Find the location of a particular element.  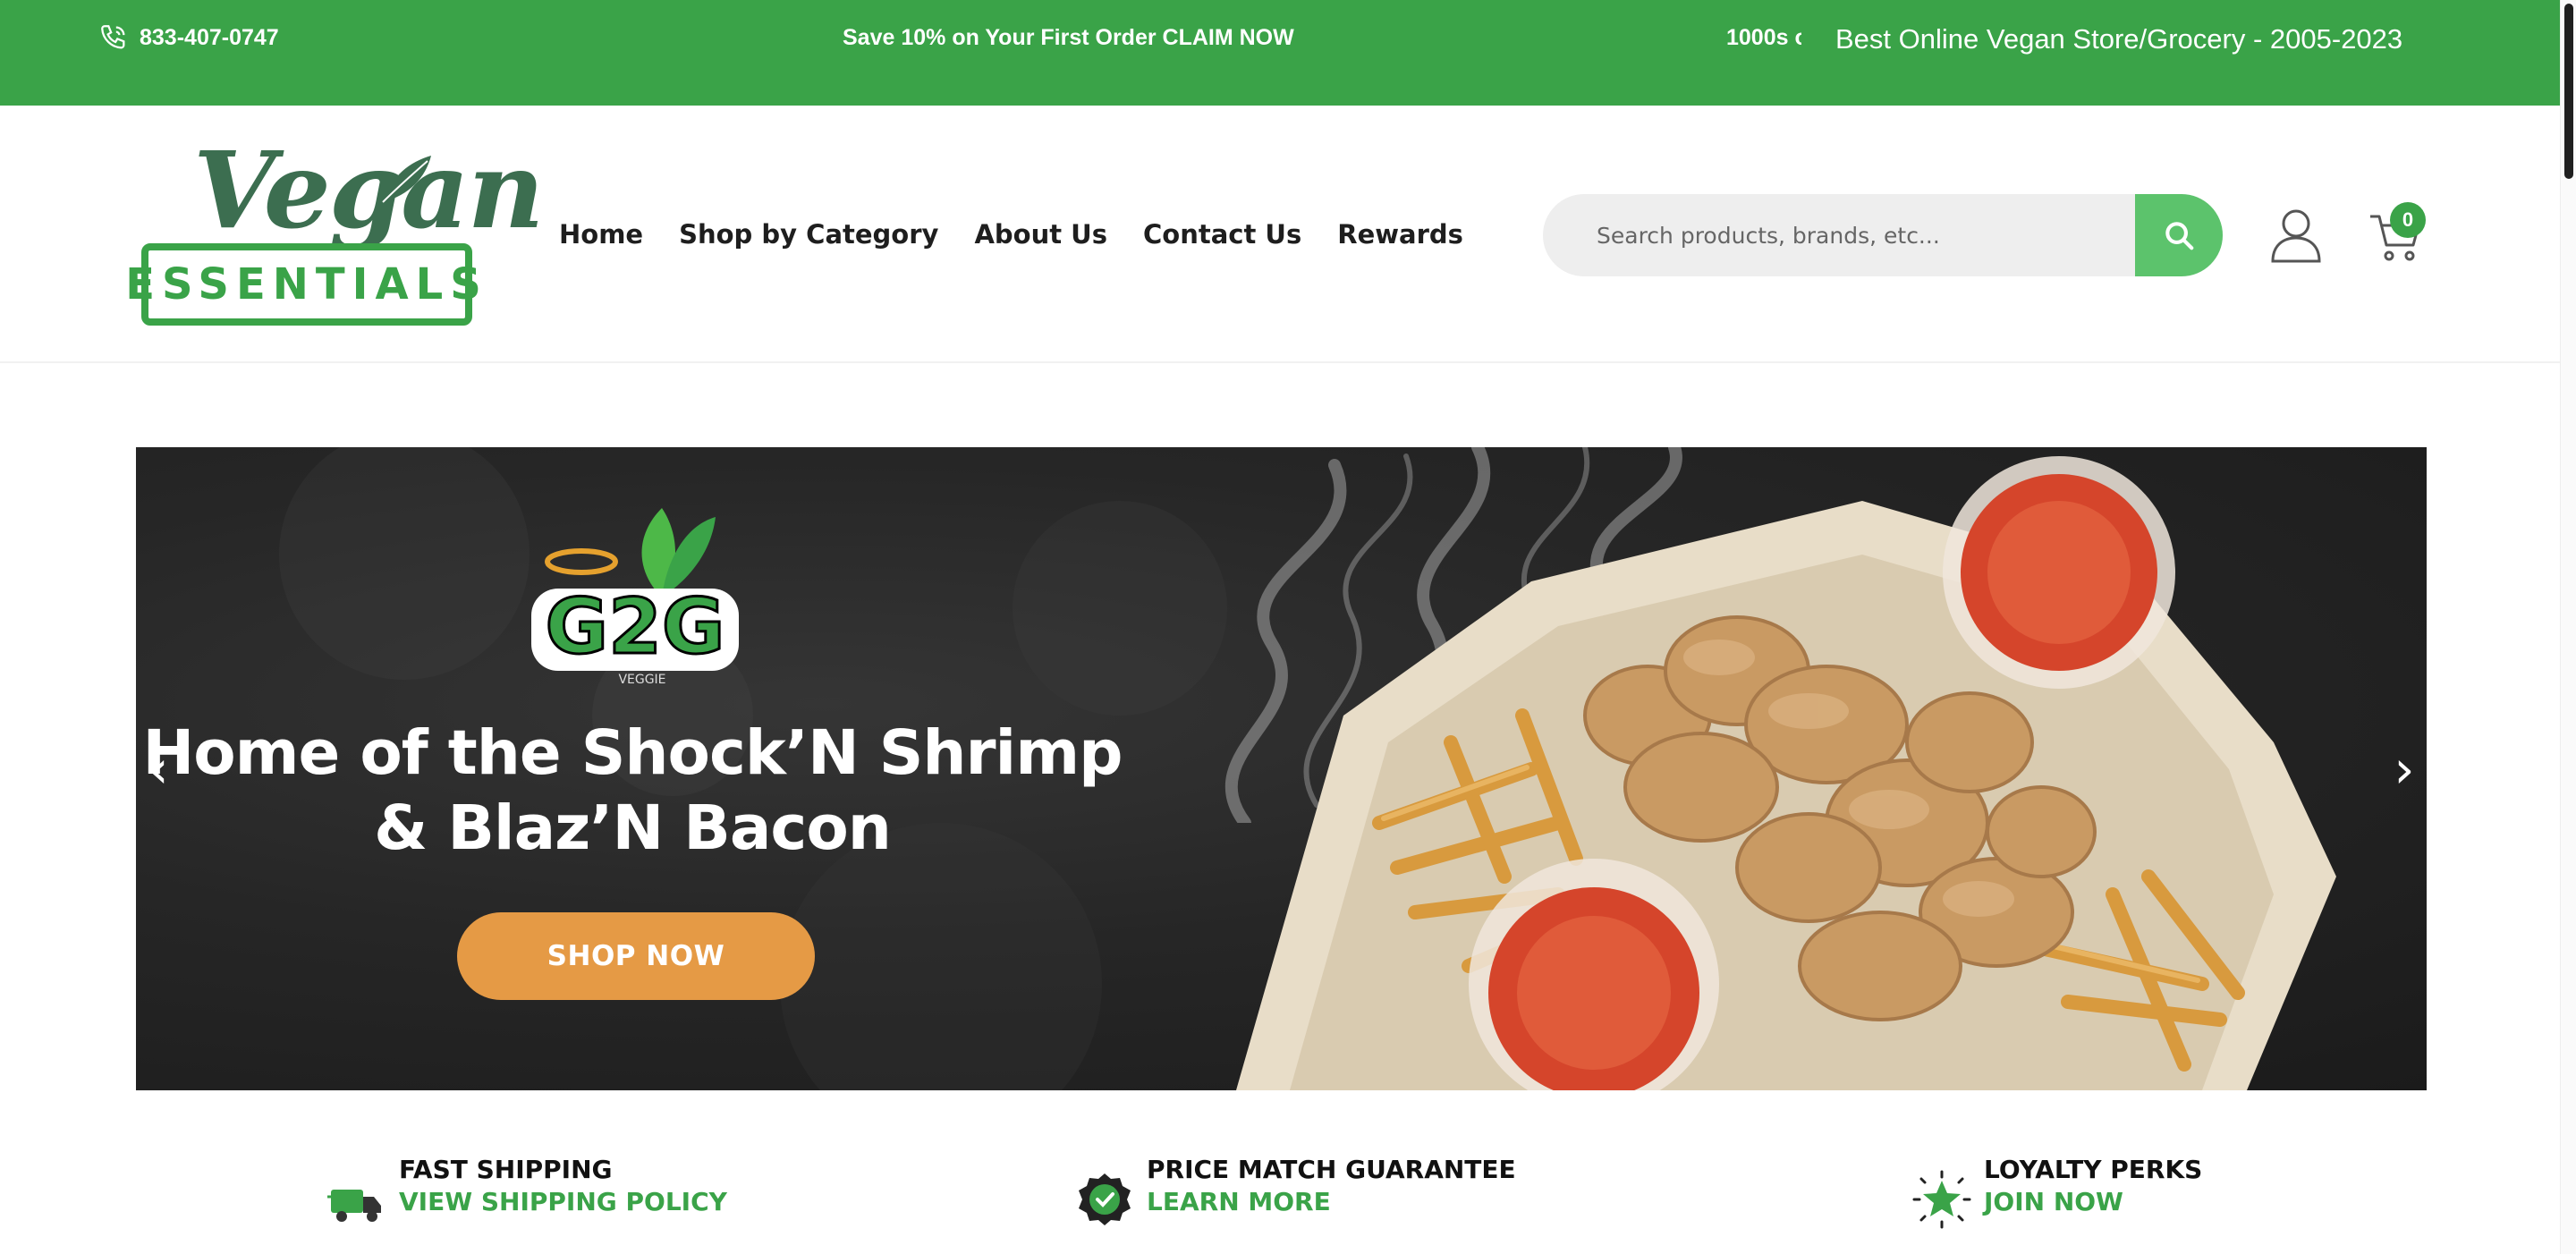

truck-icon is located at coordinates (354, 1206).